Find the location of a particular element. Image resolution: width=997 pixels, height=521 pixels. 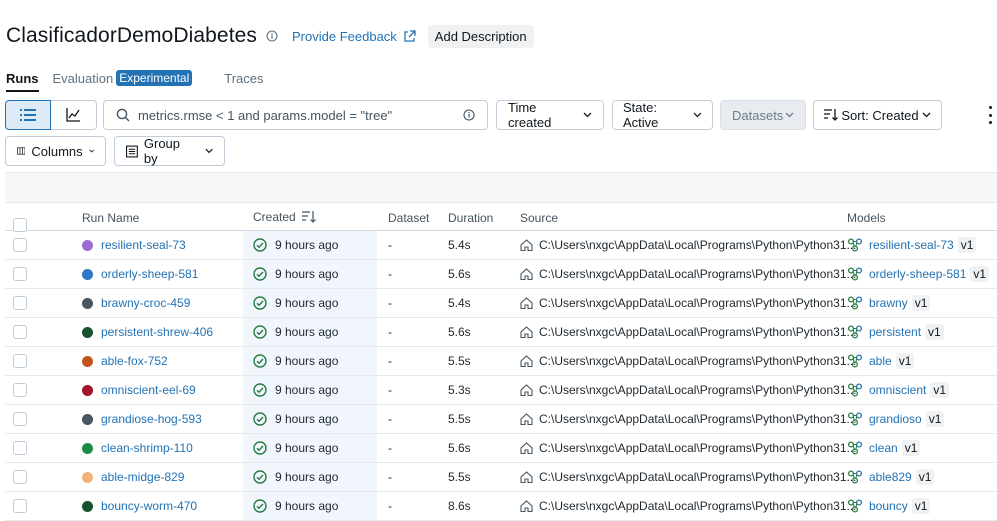

model-link: bouncy is located at coordinates (888, 506).